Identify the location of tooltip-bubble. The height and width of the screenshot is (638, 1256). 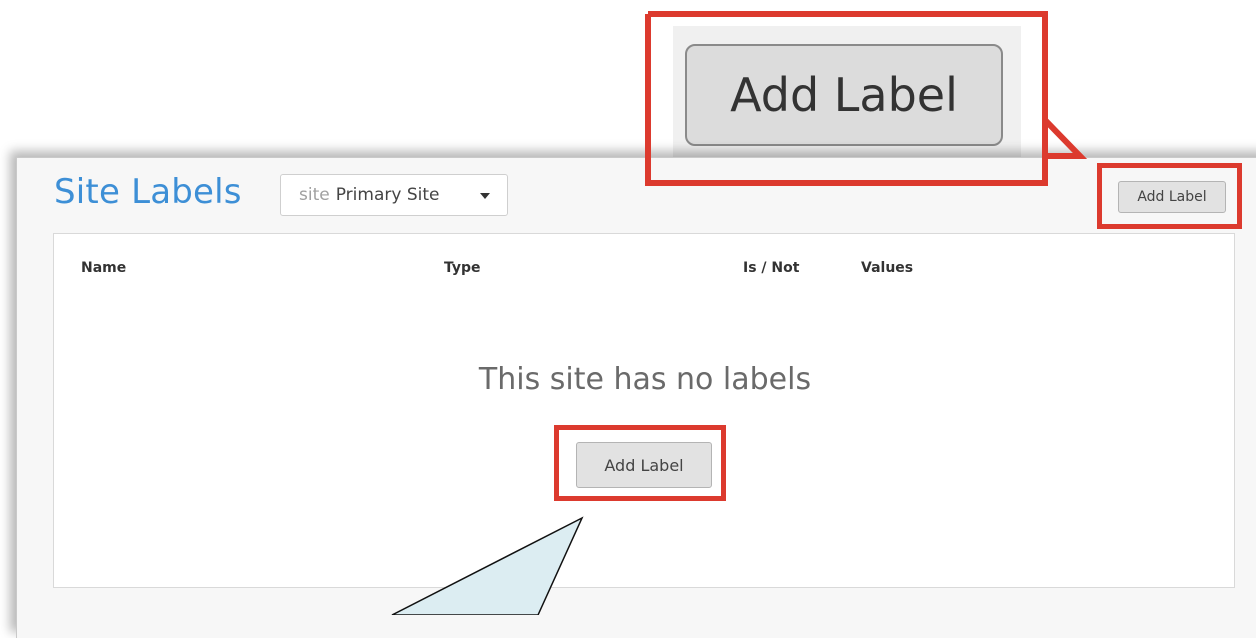
(487, 565).